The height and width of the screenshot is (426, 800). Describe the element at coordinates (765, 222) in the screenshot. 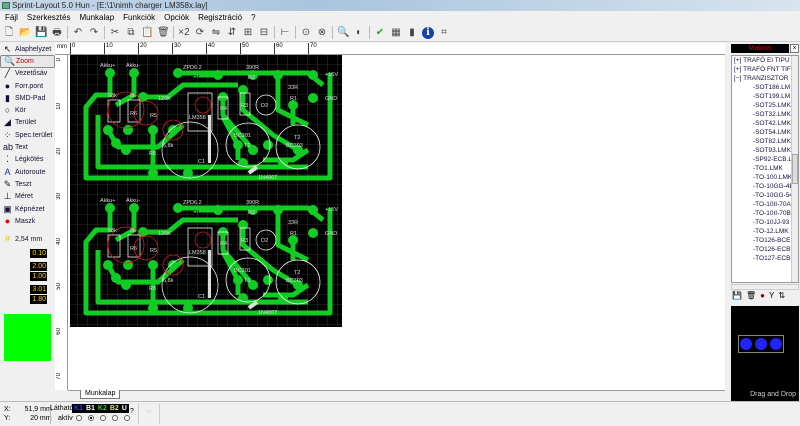

I see `tree-item: -TO-10JJ-93` at that location.